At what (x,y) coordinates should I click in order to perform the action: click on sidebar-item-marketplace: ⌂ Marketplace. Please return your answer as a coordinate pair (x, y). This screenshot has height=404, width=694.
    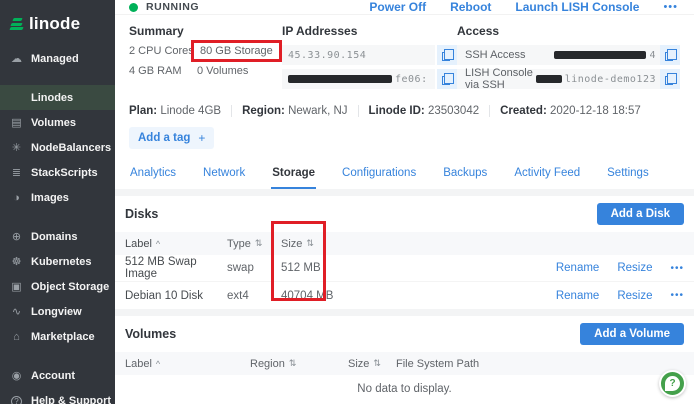
    Looking at the image, I should click on (57, 336).